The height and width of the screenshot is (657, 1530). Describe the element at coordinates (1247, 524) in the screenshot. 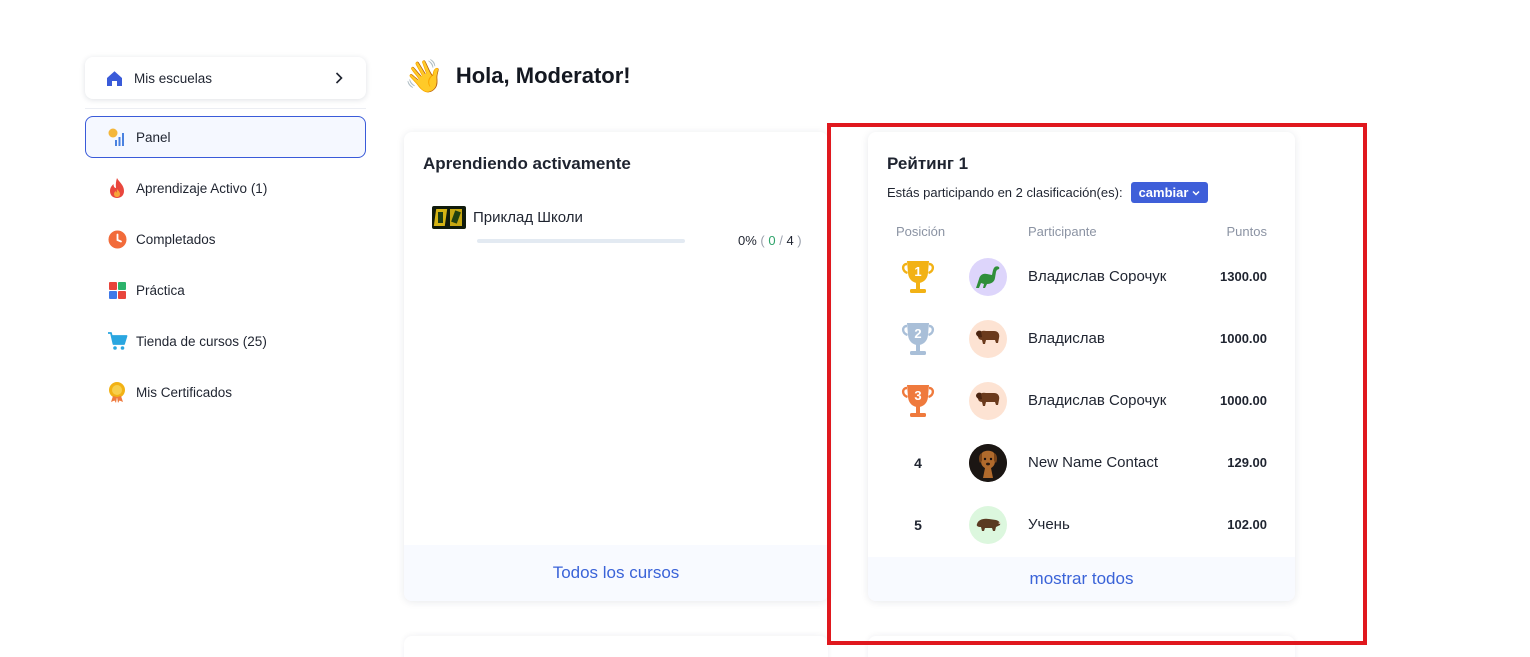

I see `participant-points: 102.00` at that location.